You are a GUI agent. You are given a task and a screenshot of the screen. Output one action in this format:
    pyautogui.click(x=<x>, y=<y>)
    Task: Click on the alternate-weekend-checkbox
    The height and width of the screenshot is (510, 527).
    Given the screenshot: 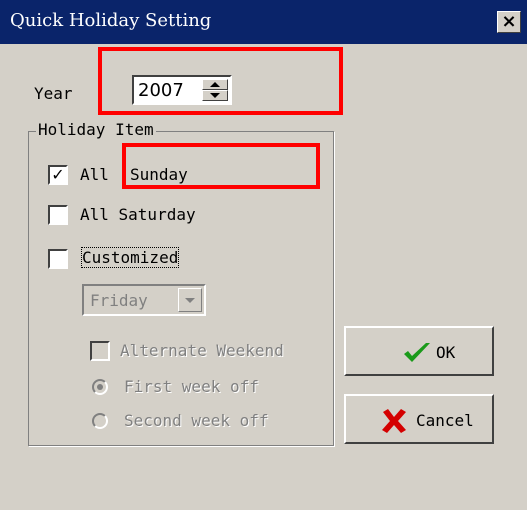 What is the action you would take?
    pyautogui.click(x=100, y=351)
    